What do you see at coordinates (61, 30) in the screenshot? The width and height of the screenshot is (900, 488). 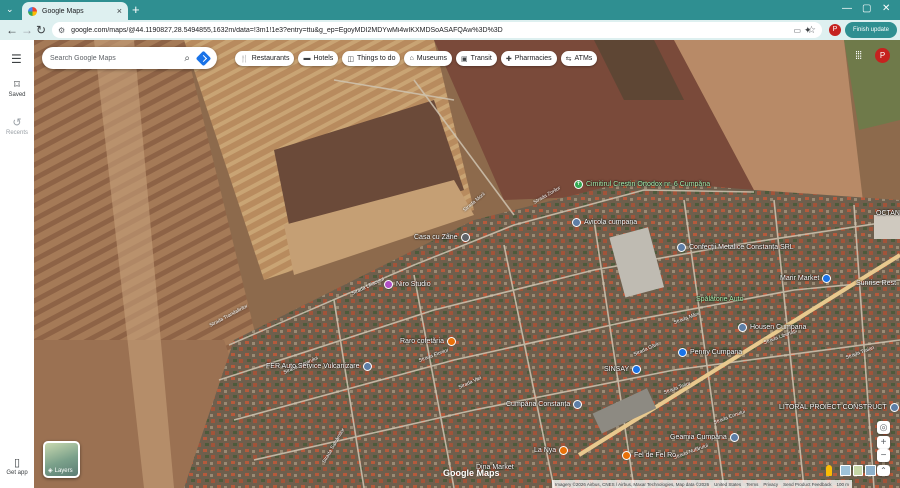 I see `site-info-tune-icon: ⚙` at bounding box center [61, 30].